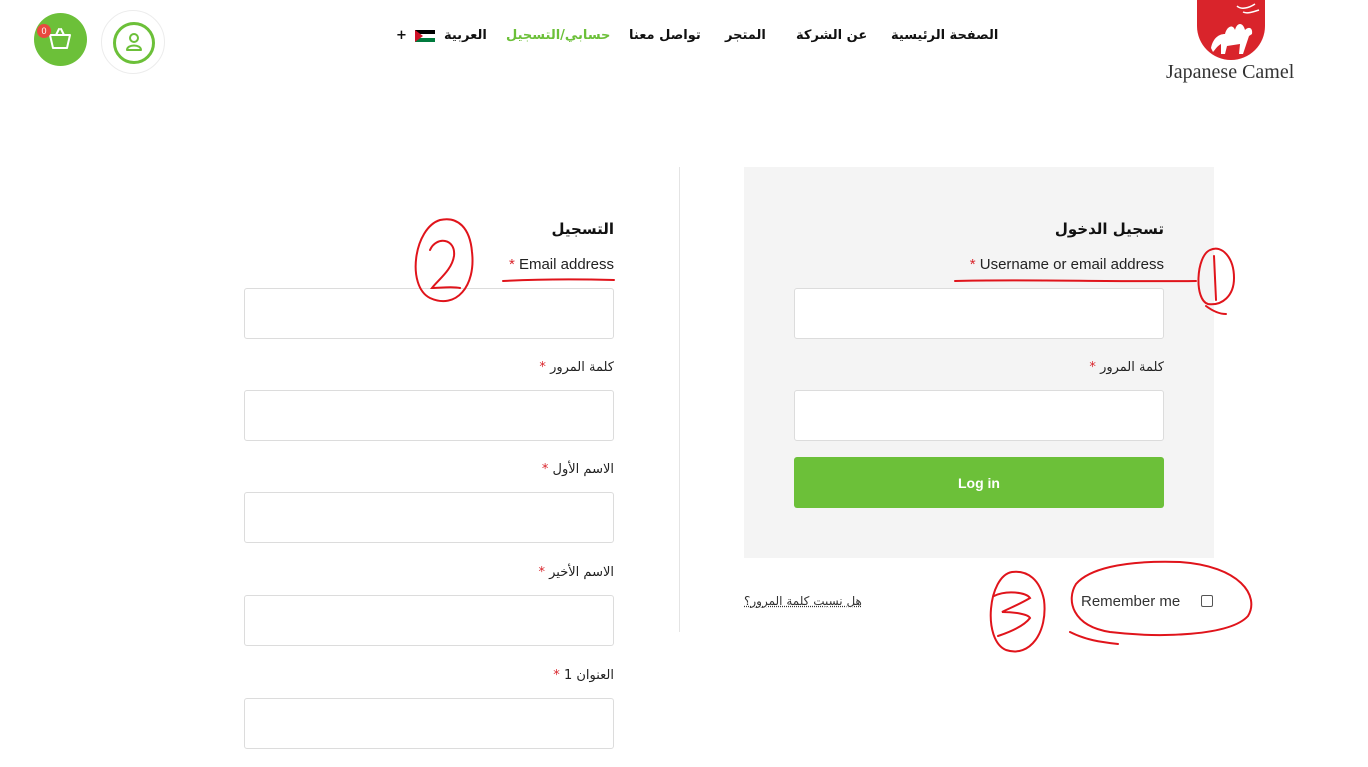  Describe the element at coordinates (582, 229) in the screenshot. I see `register-heading: التسجيل` at that location.